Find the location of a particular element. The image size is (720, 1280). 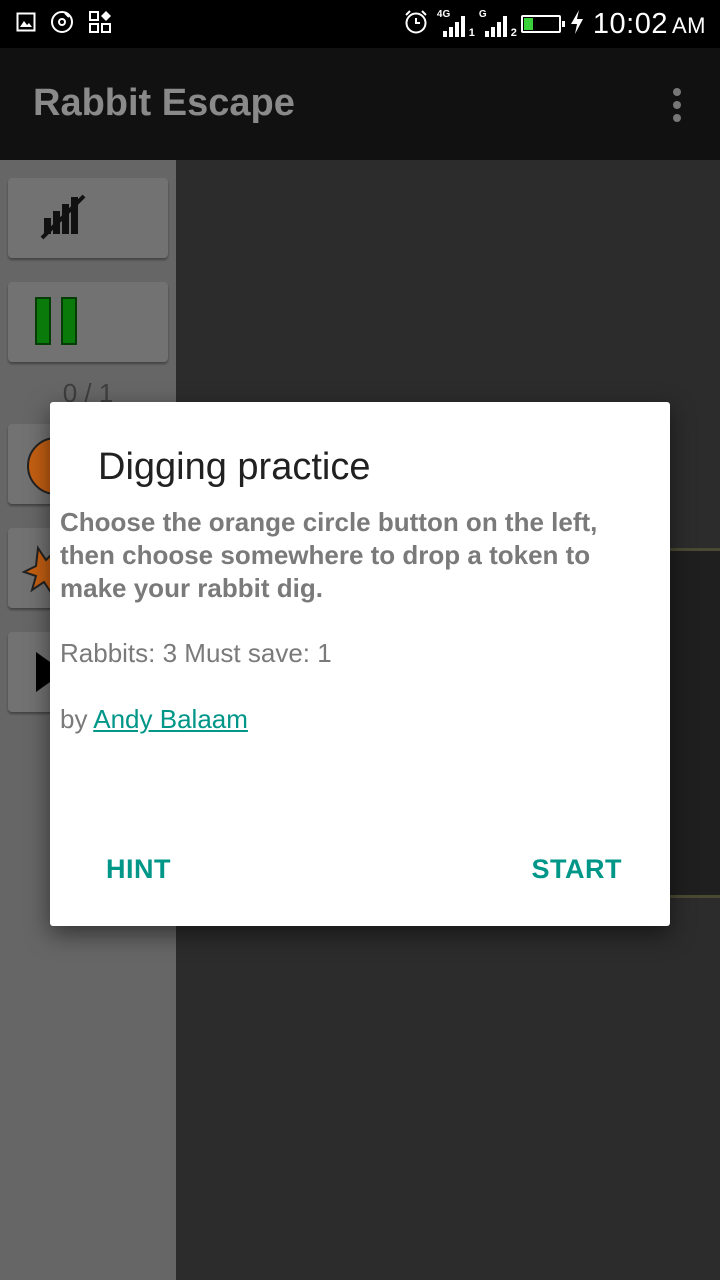

clock-ampm: AM is located at coordinates (689, 25).